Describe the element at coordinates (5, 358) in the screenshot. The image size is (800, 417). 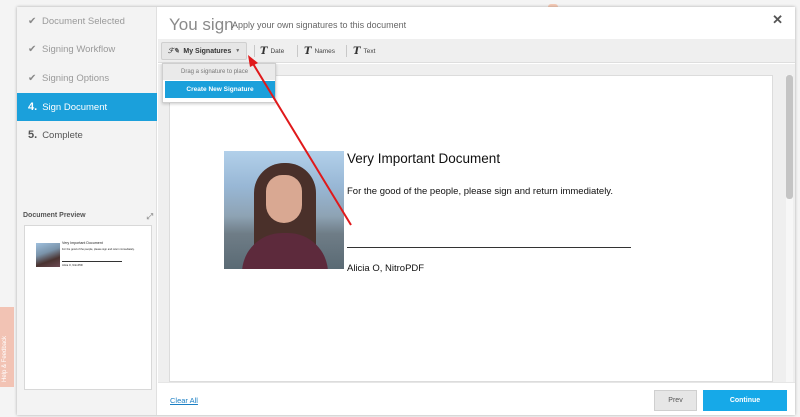
I see `help-feedback-label: Help & Feedback` at that location.